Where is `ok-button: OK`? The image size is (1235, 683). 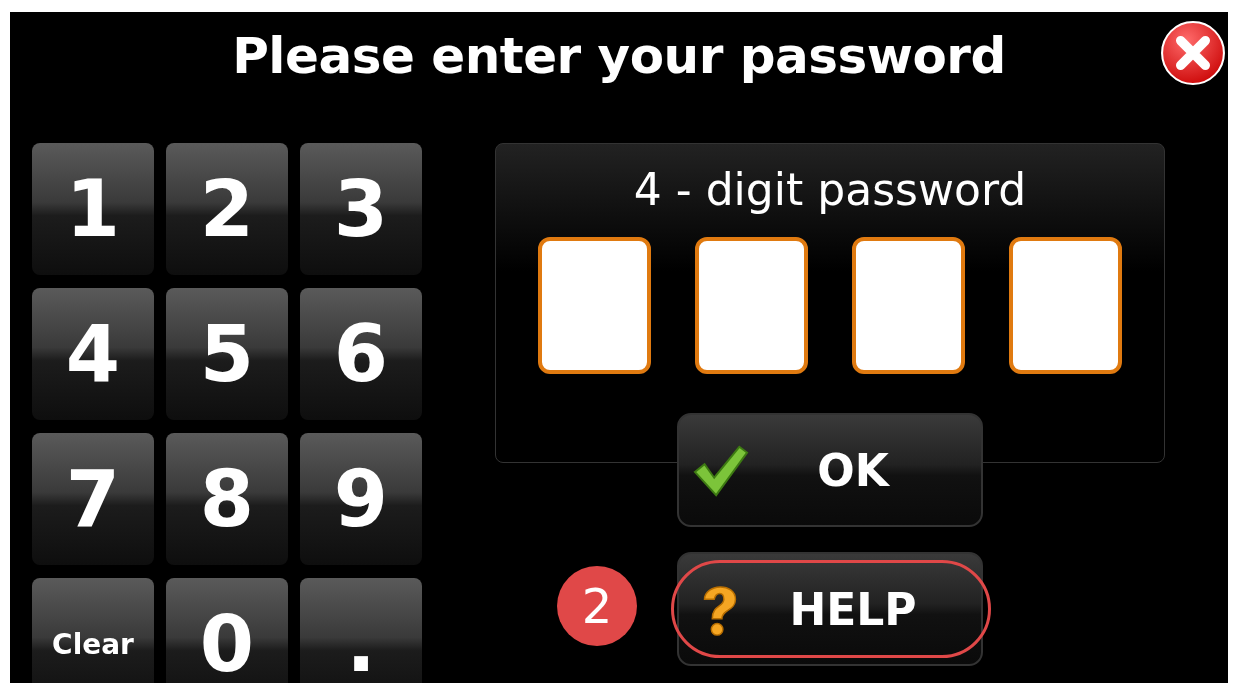 ok-button: OK is located at coordinates (830, 470).